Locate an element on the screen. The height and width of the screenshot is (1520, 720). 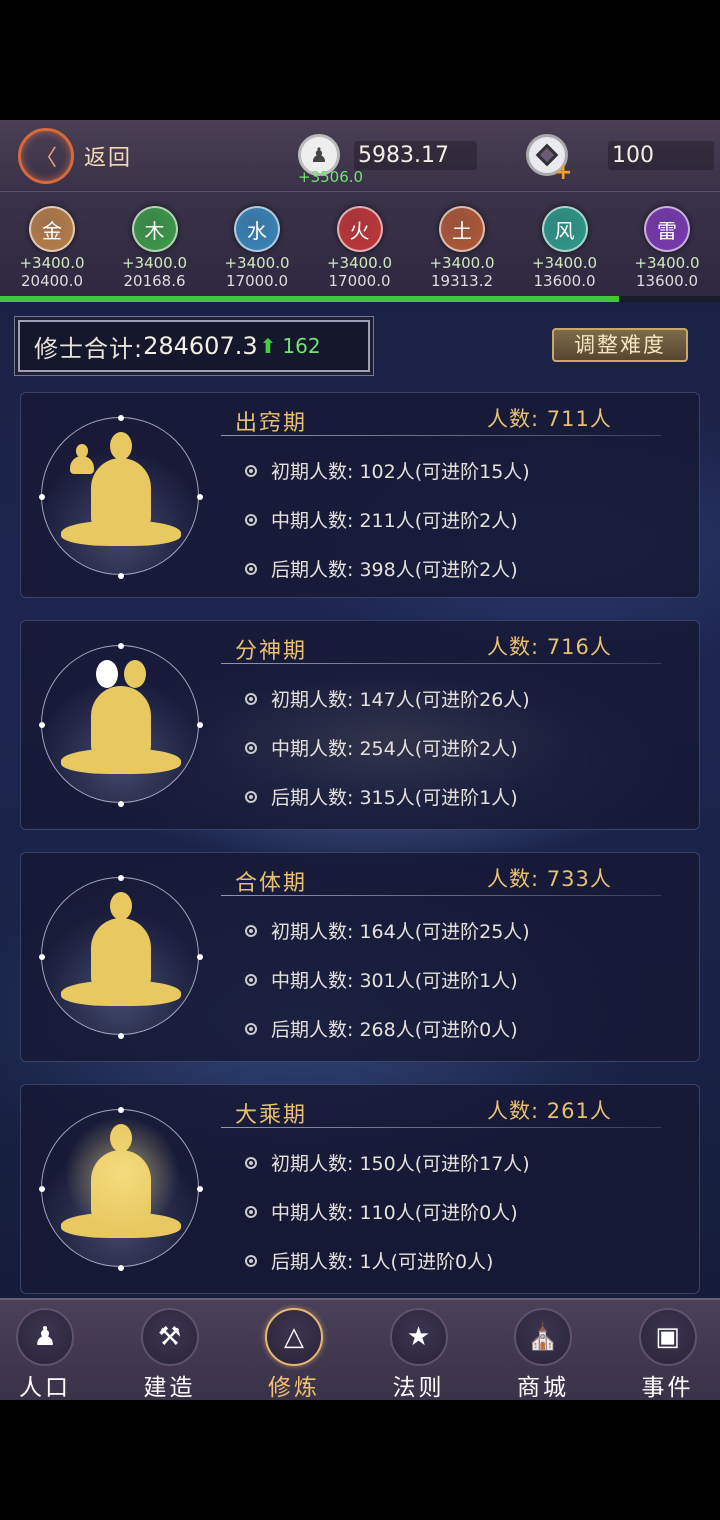
stage-row: 中期人数: 211人(可进阶2人) is located at coordinates (381, 519).